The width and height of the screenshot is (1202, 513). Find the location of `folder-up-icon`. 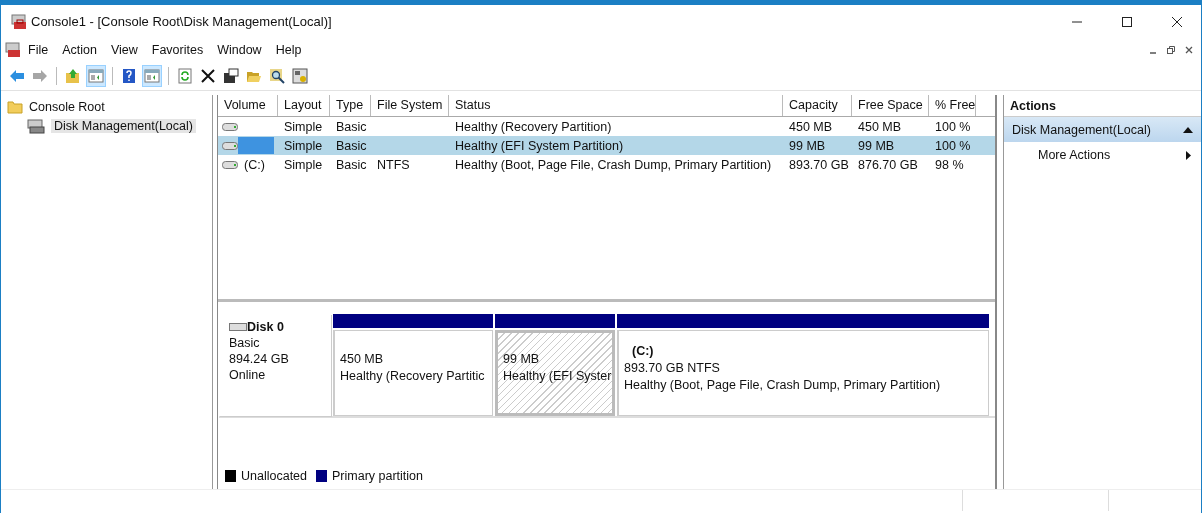

folder-up-icon is located at coordinates (73, 76).